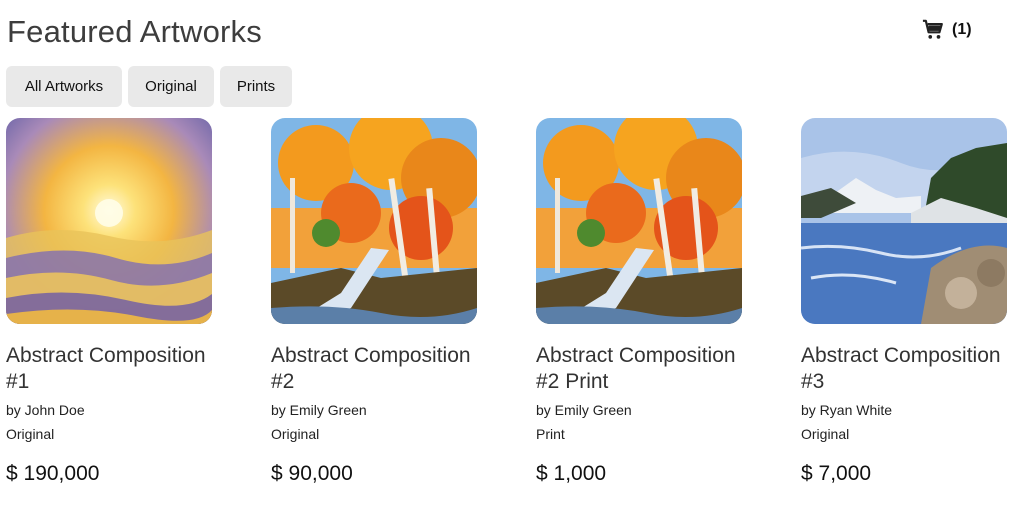  What do you see at coordinates (836, 473) in the screenshot?
I see `artwork-price: $ 7,000` at bounding box center [836, 473].